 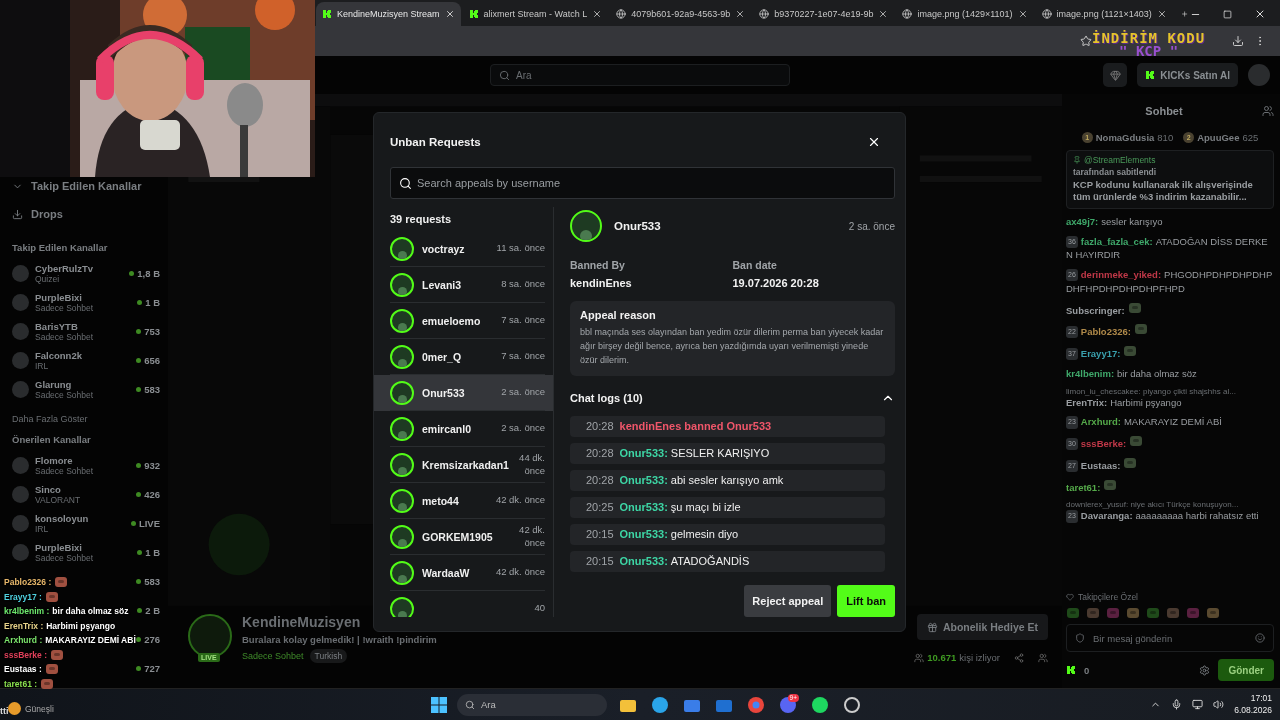 What do you see at coordinates (83, 385) in the screenshot?
I see `channel-name: Glarung` at bounding box center [83, 385].